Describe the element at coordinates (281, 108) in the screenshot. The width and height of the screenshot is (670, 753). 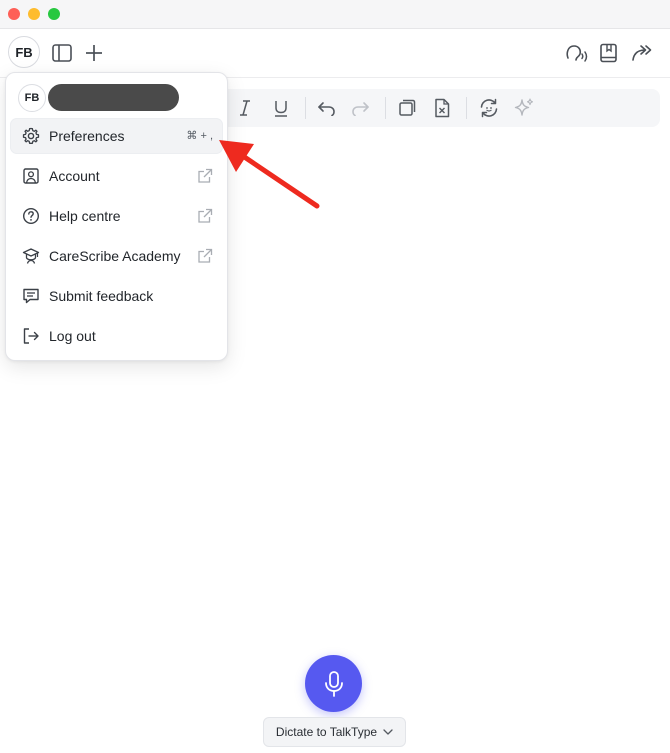
I see `underline-icon` at that location.